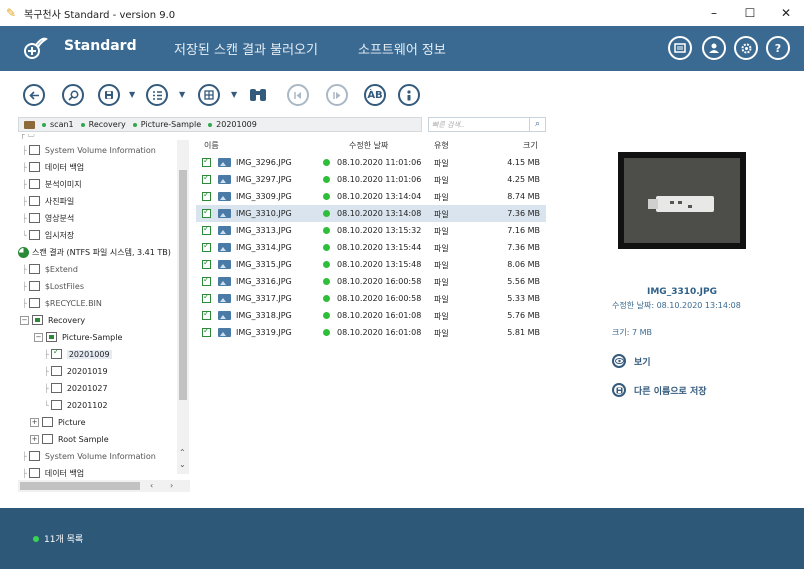  Describe the element at coordinates (326, 196) in the screenshot. I see `status-dot-icon` at that location.